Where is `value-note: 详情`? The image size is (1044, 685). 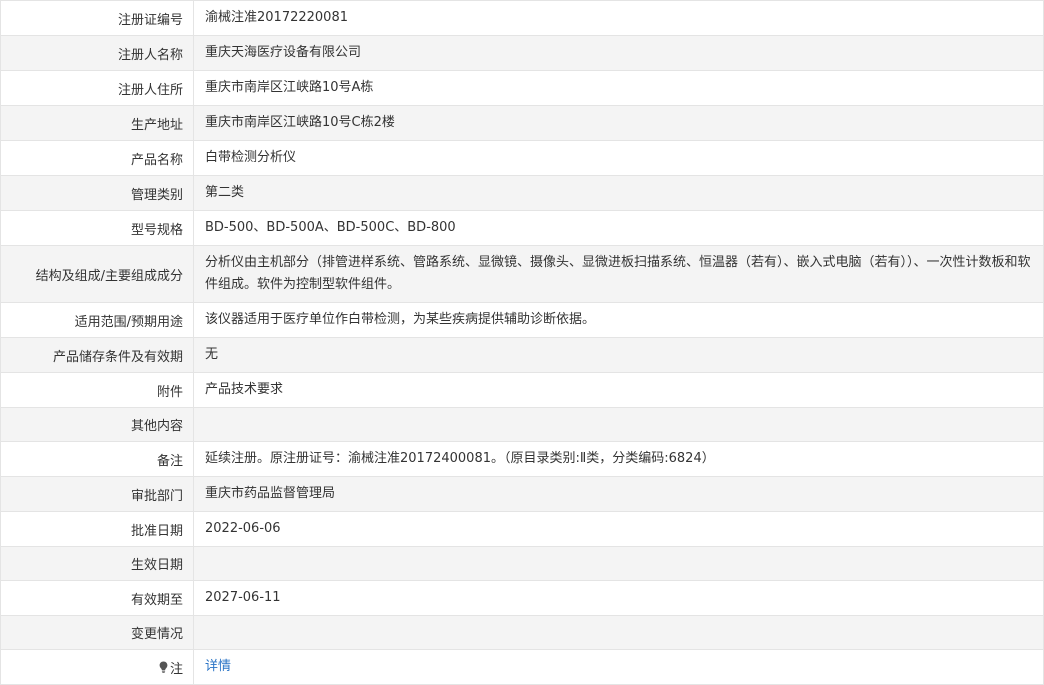
value-note: 详情 is located at coordinates (619, 667).